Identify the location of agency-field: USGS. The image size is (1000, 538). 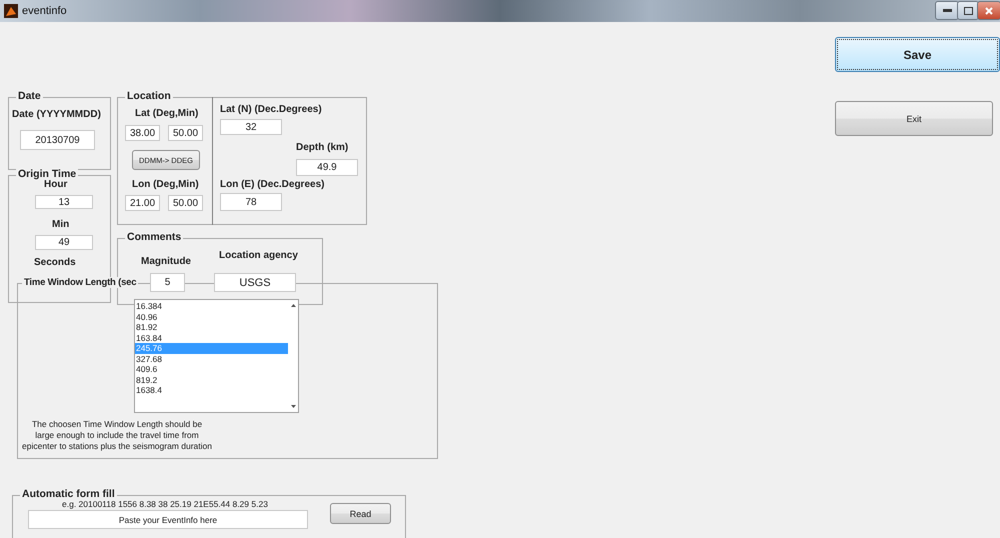
(255, 282).